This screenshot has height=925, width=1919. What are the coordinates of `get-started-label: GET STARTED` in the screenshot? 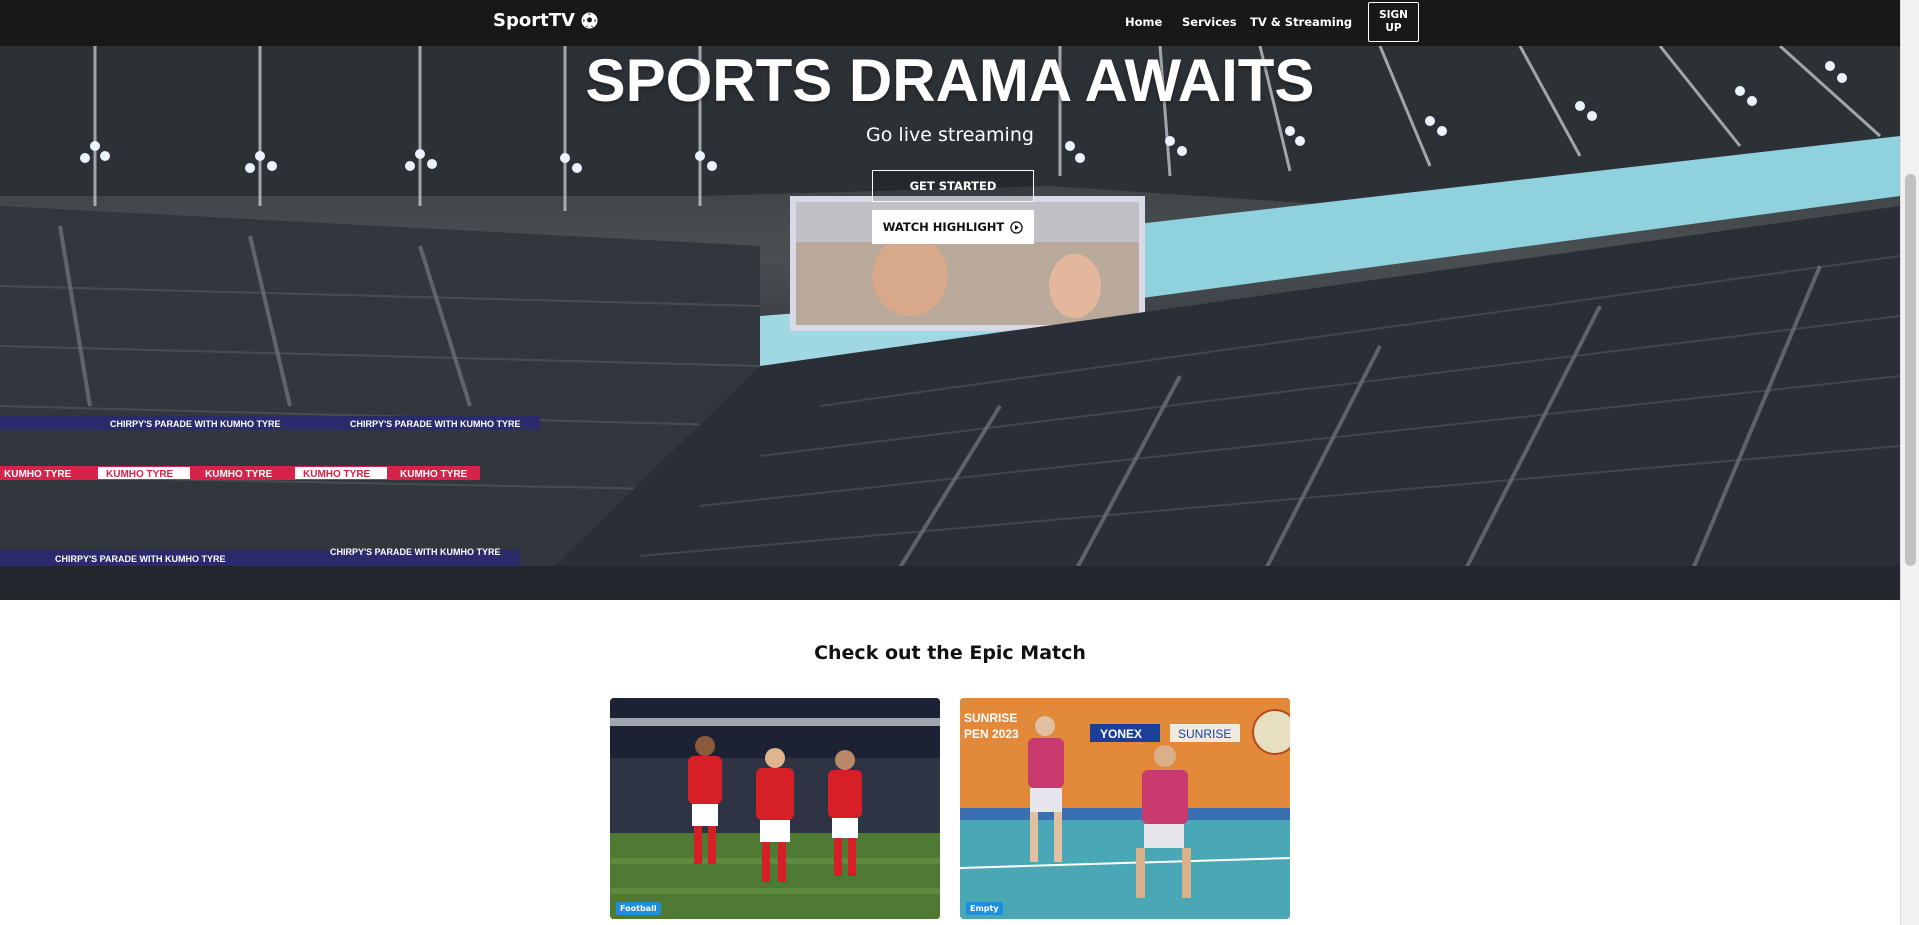 It's located at (953, 186).